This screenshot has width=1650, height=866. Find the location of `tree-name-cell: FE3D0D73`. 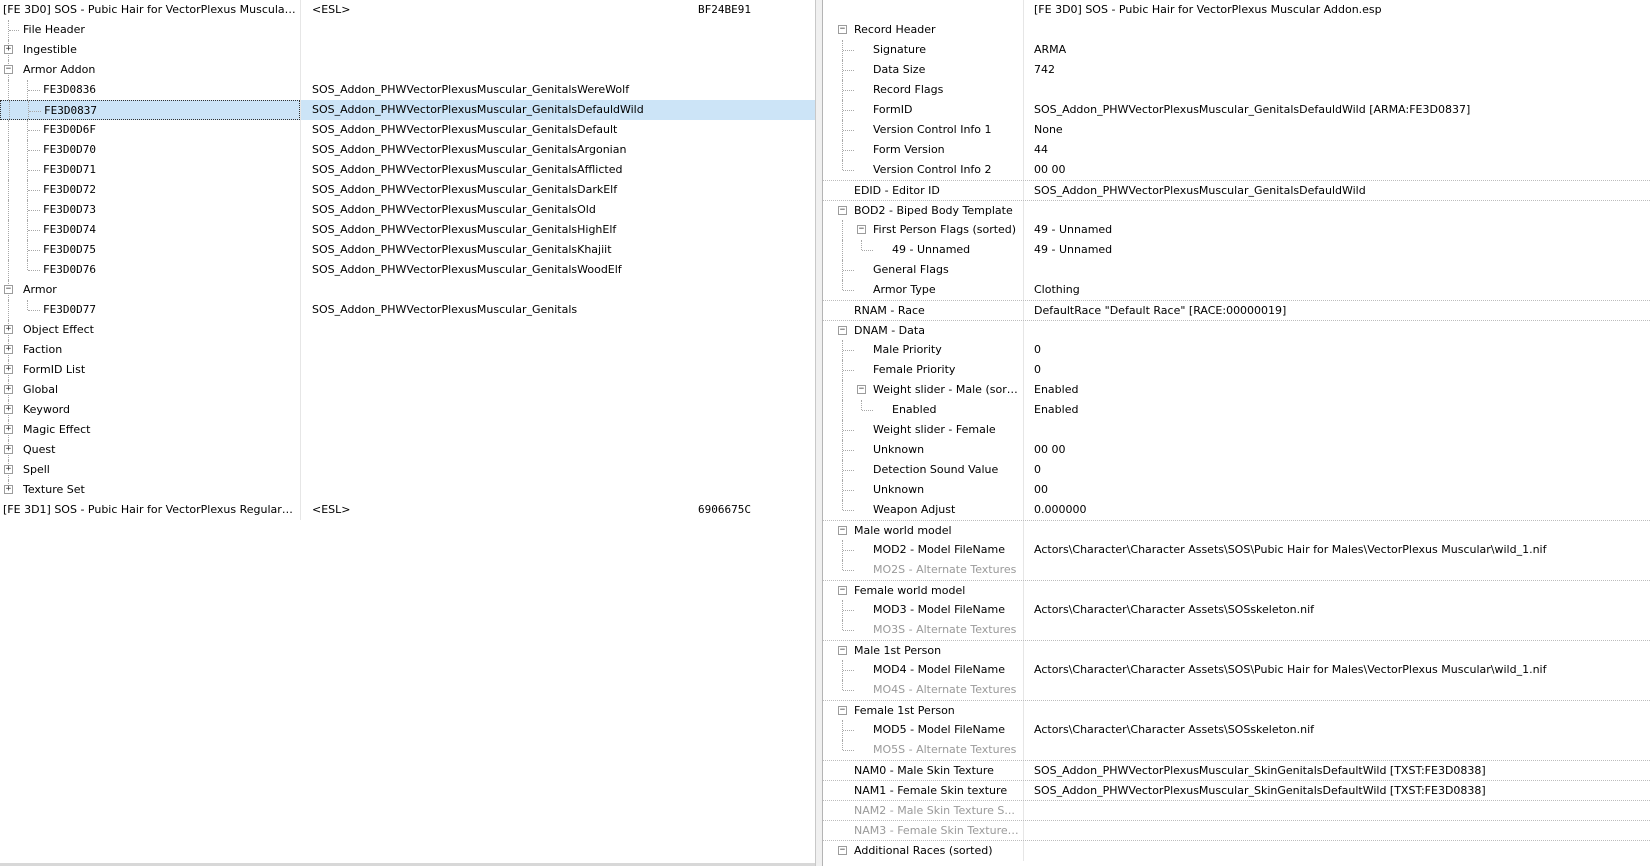

tree-name-cell: FE3D0D73 is located at coordinates (150, 210).